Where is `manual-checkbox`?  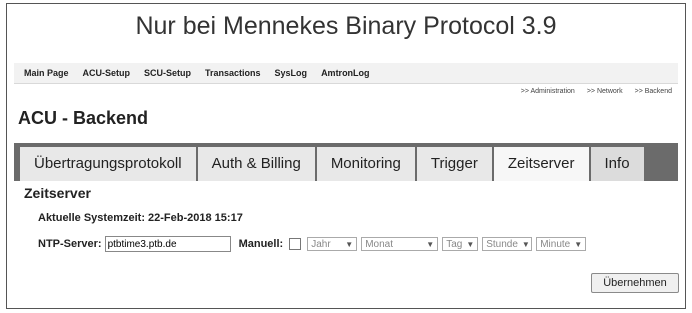
manual-checkbox is located at coordinates (295, 244).